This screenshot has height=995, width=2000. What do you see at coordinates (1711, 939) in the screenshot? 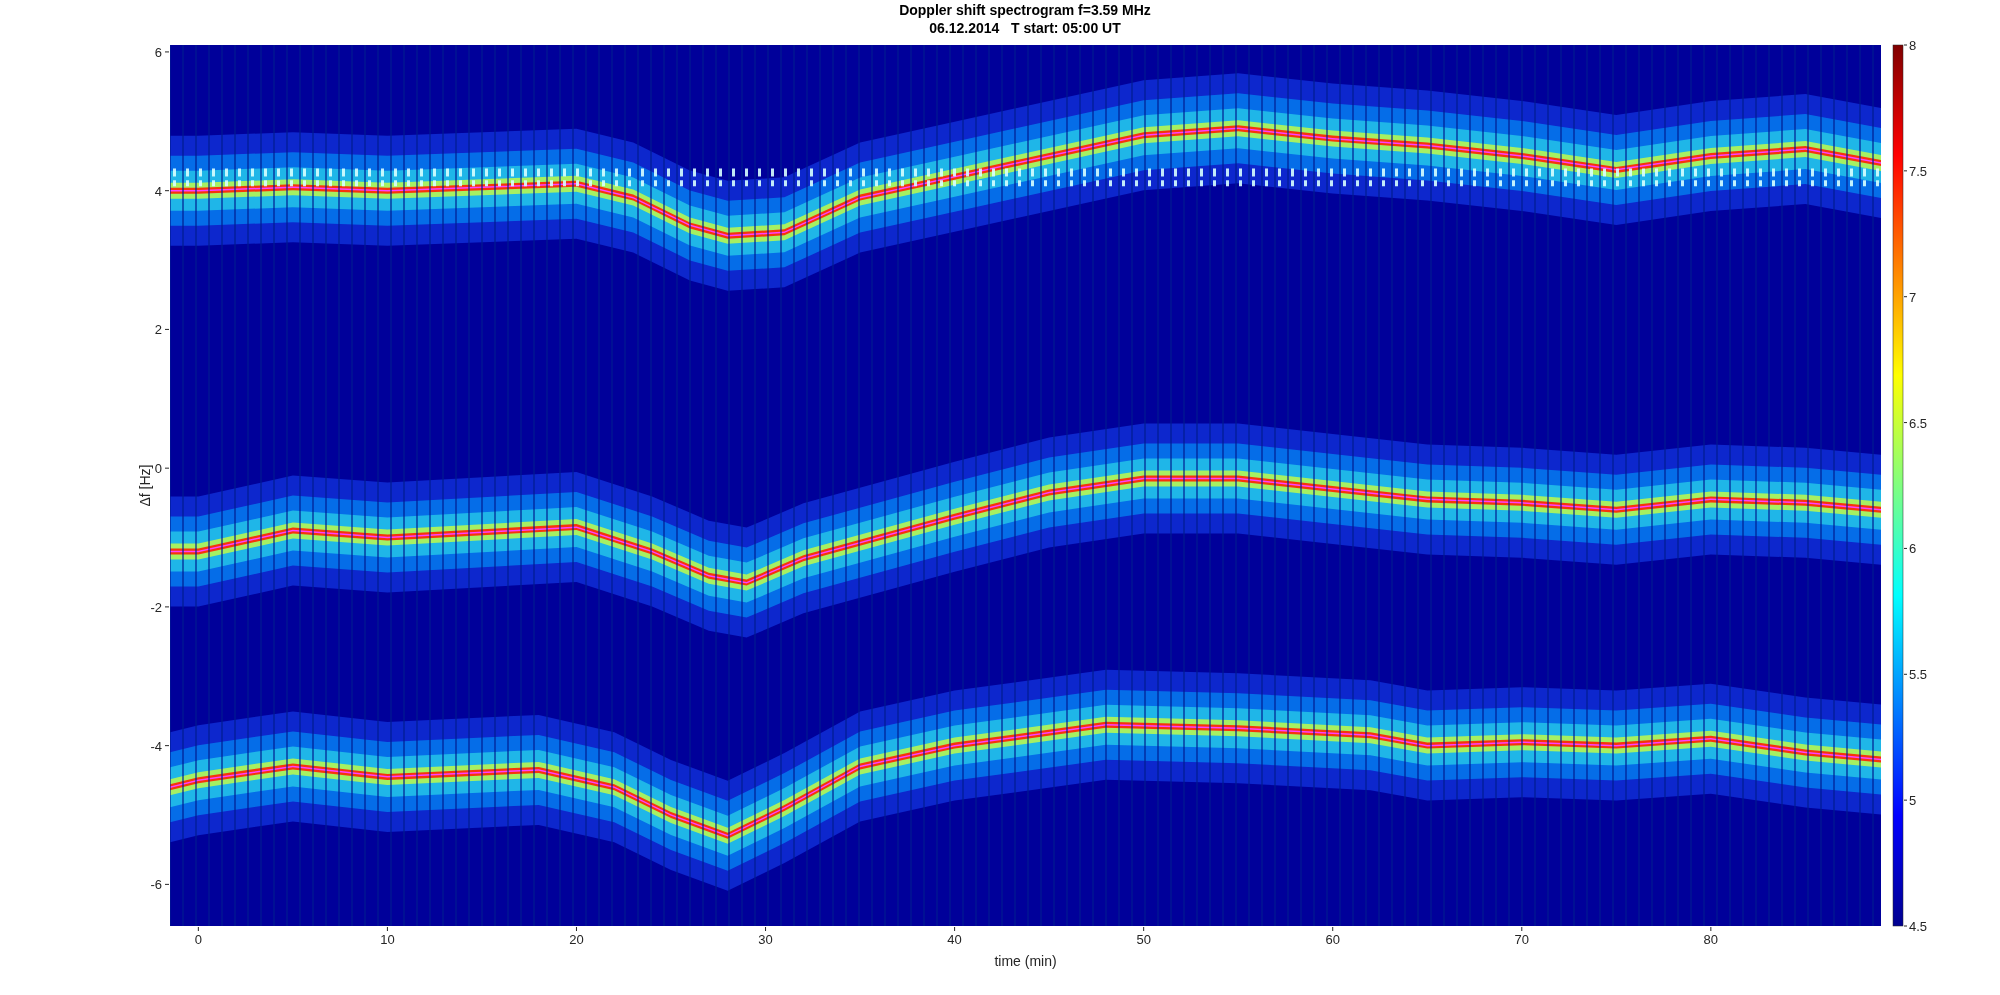
I see `x-axis-tick-label: 80` at bounding box center [1711, 939].